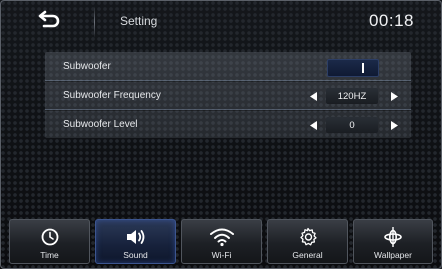  I want to click on back-button, so click(50, 22).